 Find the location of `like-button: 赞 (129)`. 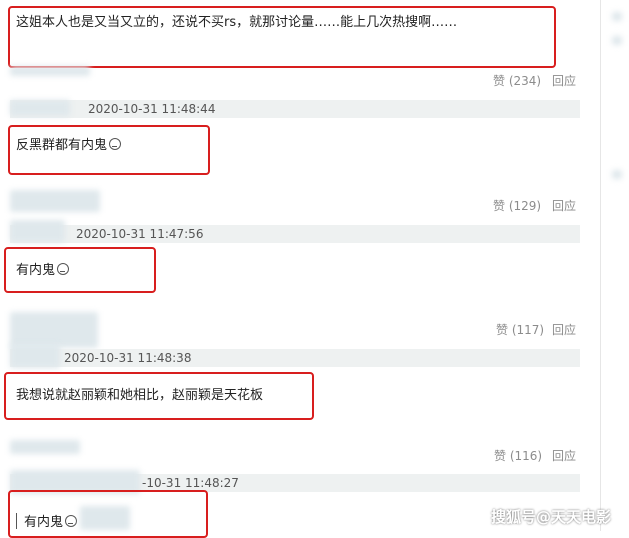

like-button: 赞 (129) is located at coordinates (517, 205).